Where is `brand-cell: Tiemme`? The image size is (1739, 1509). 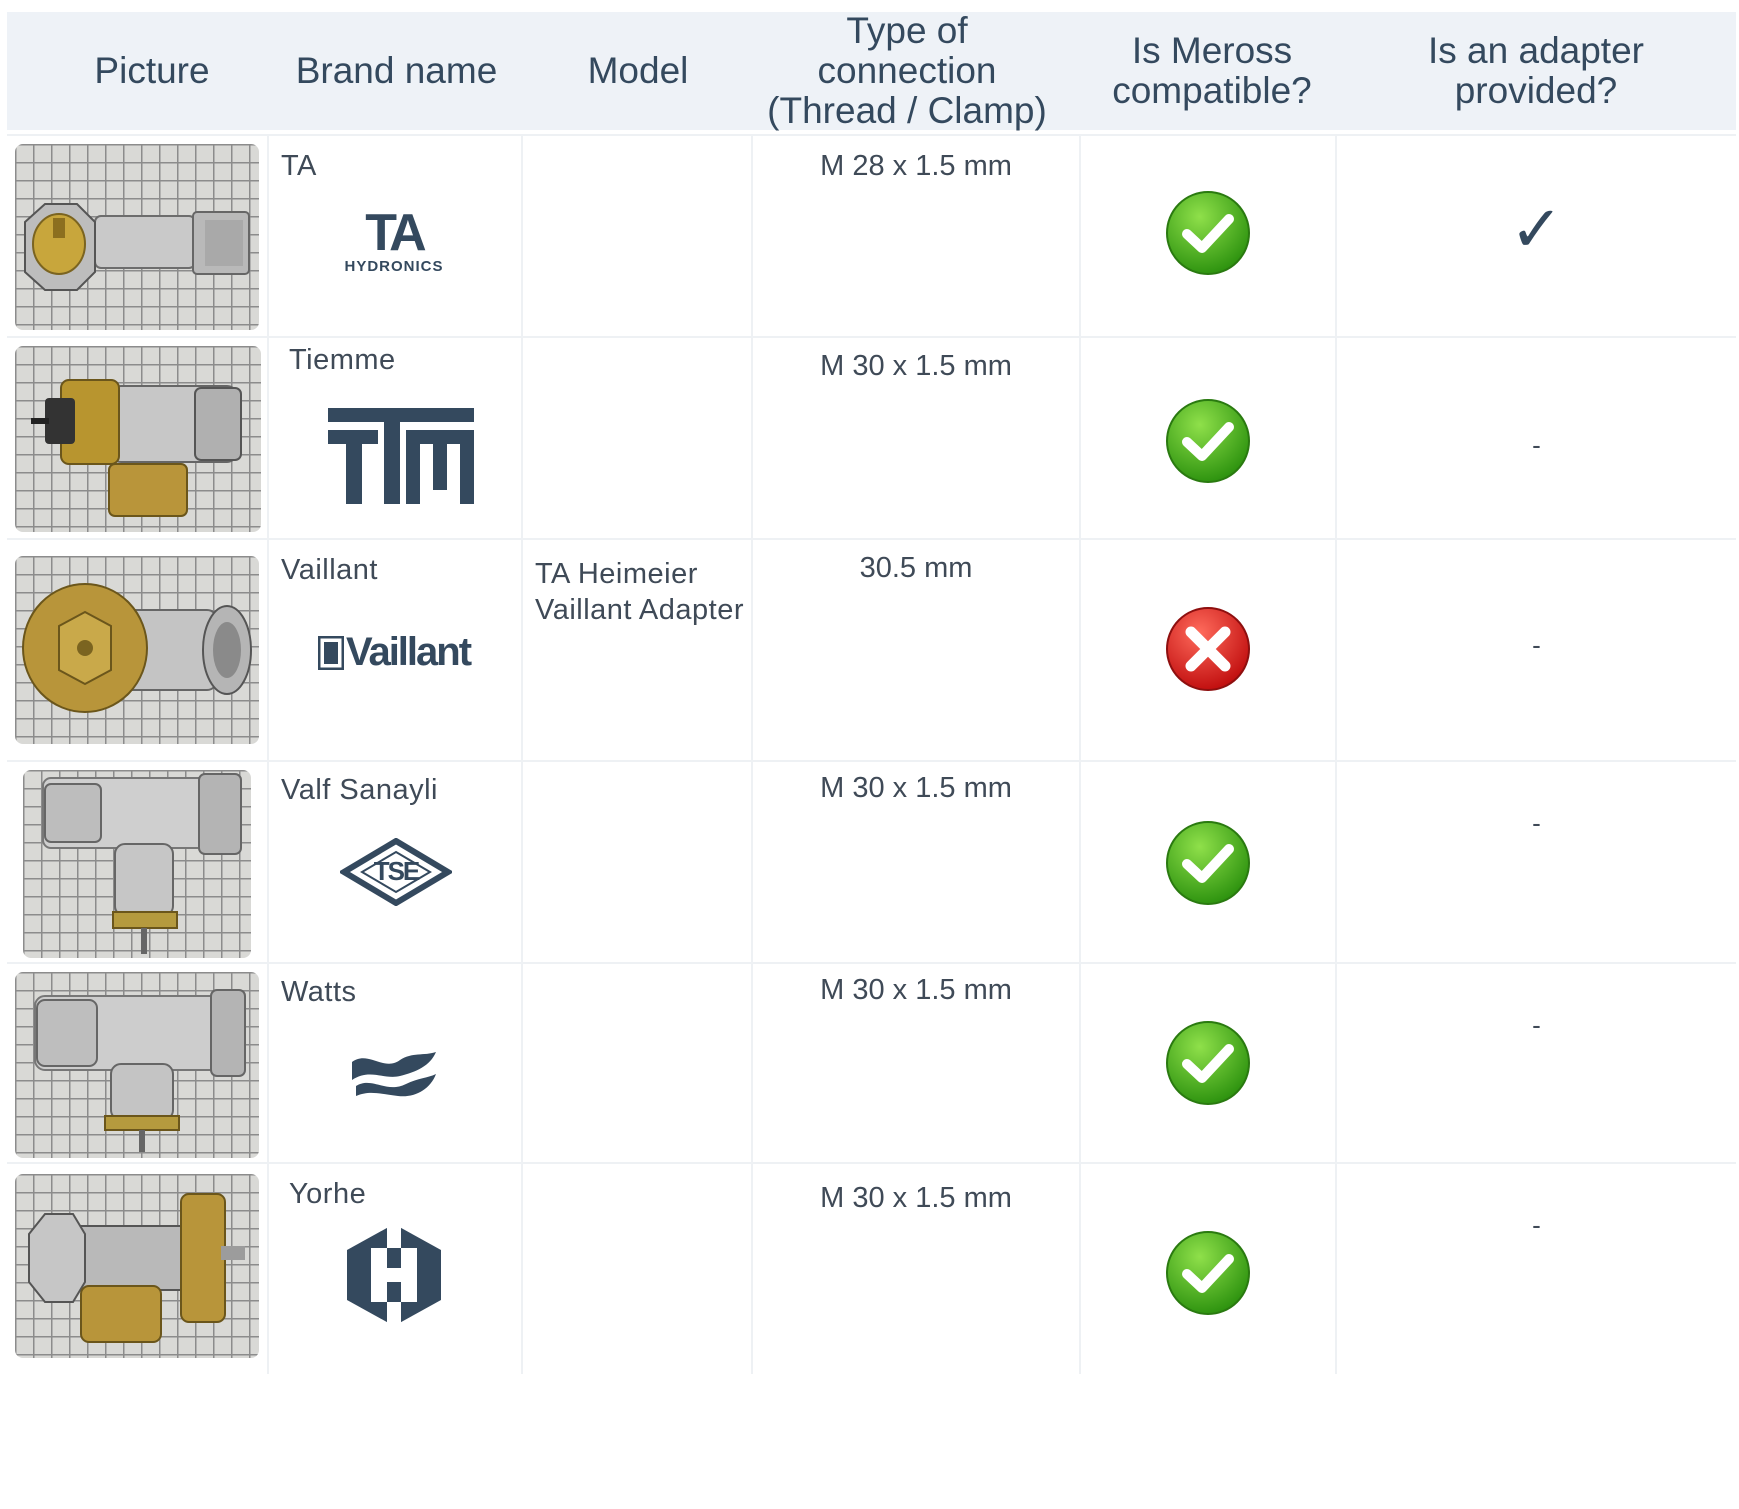
brand-cell: Tiemme is located at coordinates (396, 438).